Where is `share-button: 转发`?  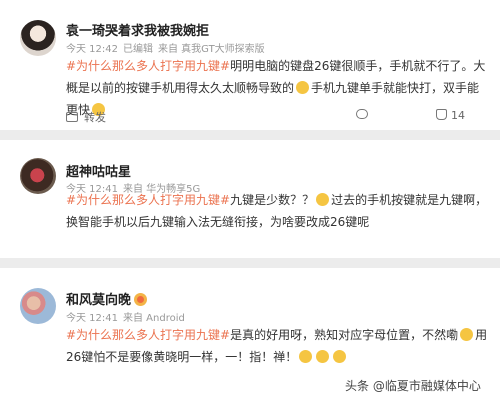 share-button: 转发 is located at coordinates (86, 117).